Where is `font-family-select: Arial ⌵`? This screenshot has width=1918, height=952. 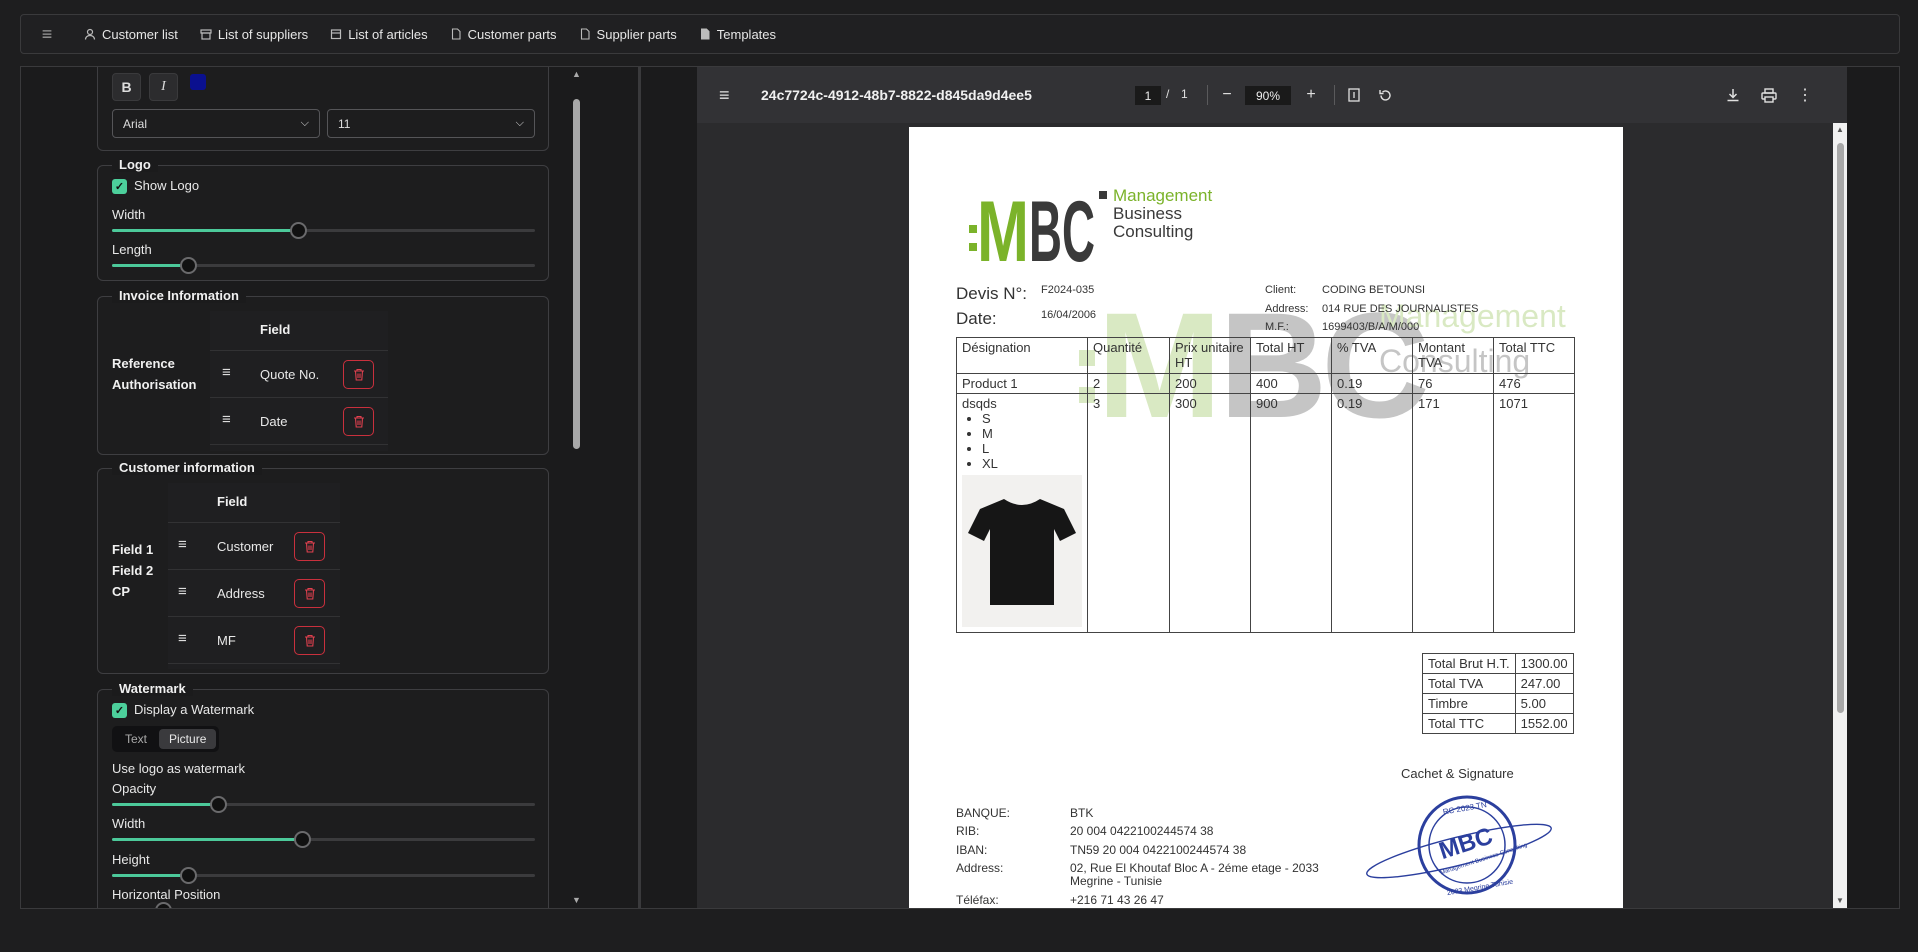 font-family-select: Arial ⌵ is located at coordinates (216, 123).